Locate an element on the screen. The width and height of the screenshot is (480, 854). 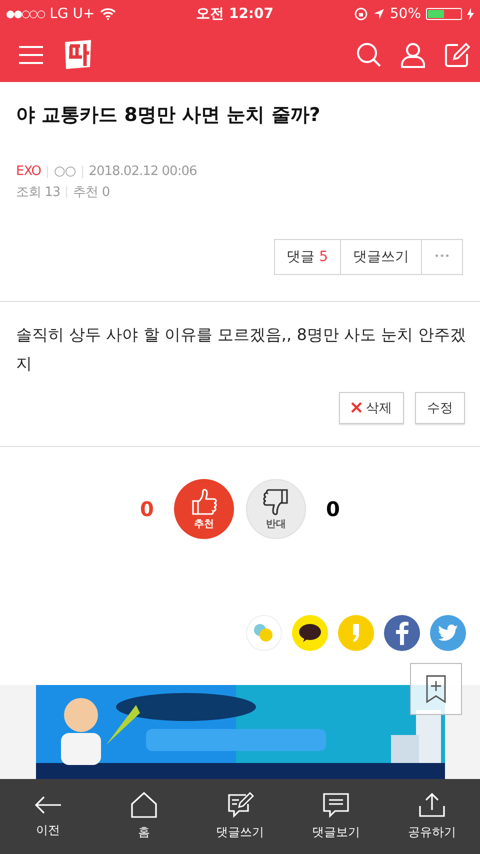
nav-tab: 홈 is located at coordinates (144, 816).